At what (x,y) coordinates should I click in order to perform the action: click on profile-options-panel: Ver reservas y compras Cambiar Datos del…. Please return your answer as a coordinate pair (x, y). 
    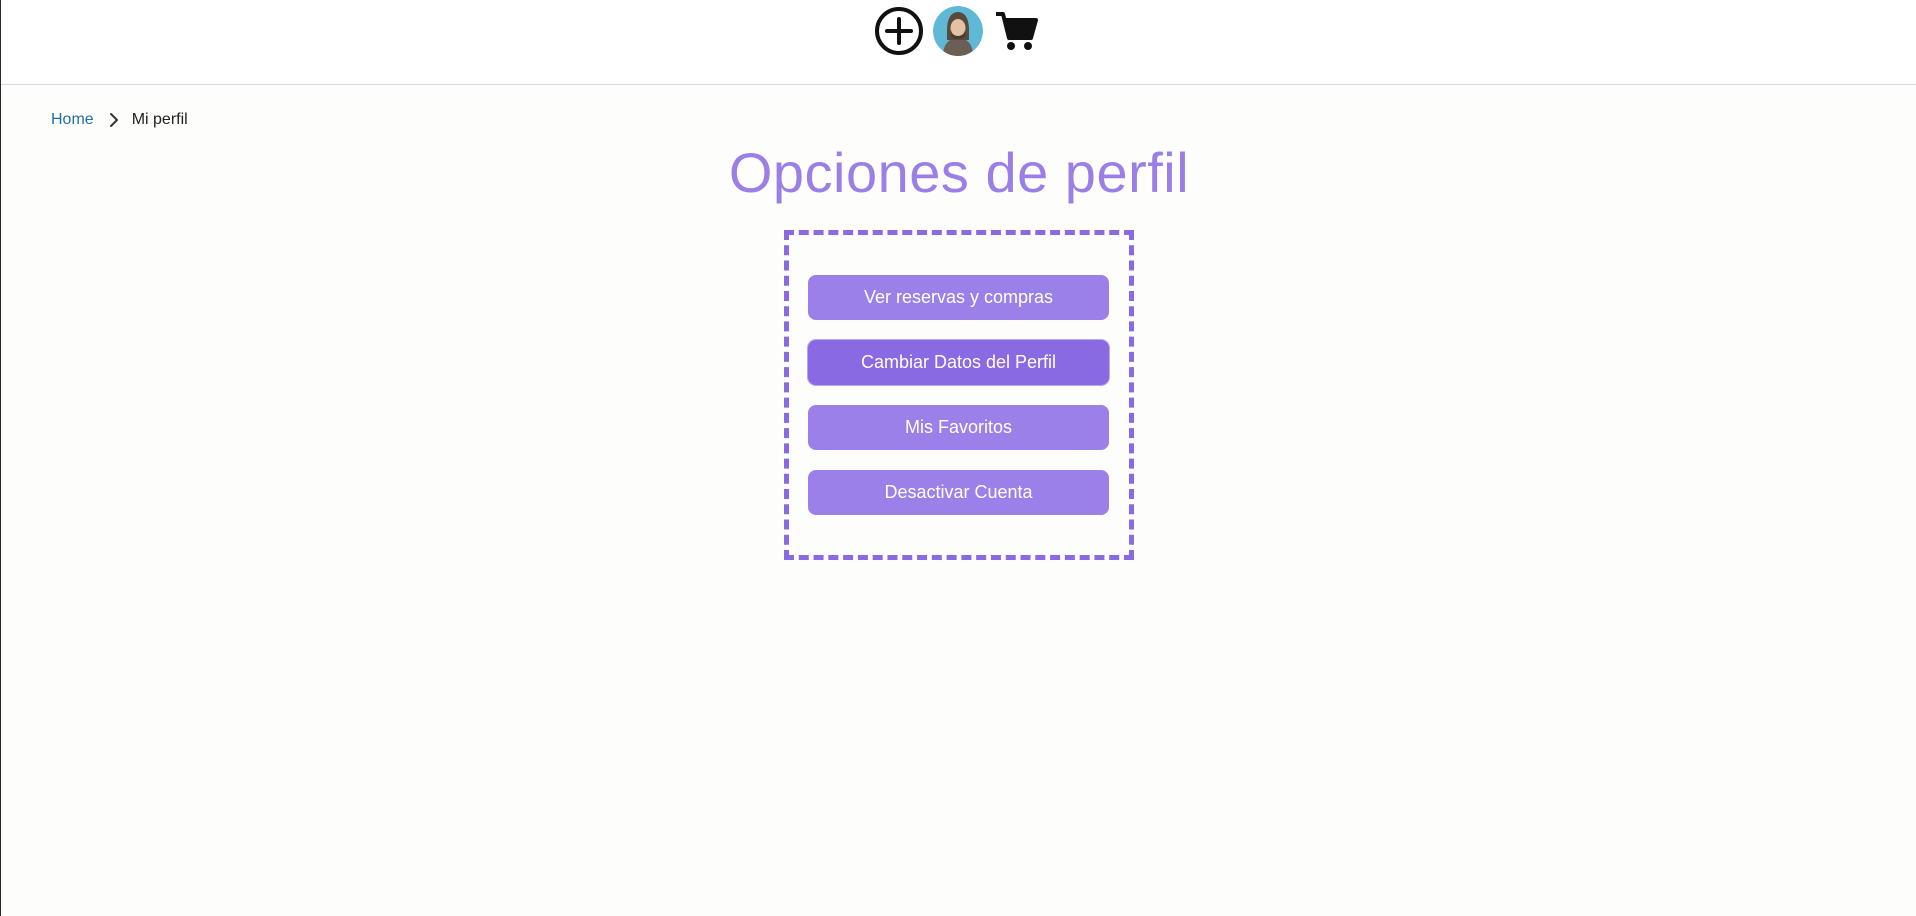
    Looking at the image, I should click on (959, 395).